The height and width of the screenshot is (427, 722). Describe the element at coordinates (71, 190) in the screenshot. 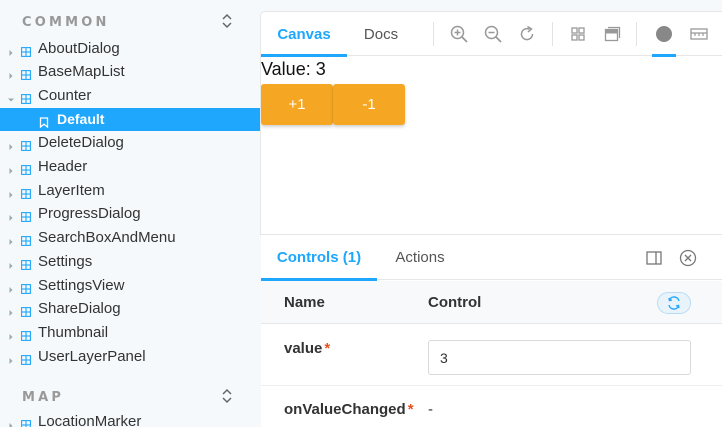

I see `sidebar-item-label: LayerItem` at that location.